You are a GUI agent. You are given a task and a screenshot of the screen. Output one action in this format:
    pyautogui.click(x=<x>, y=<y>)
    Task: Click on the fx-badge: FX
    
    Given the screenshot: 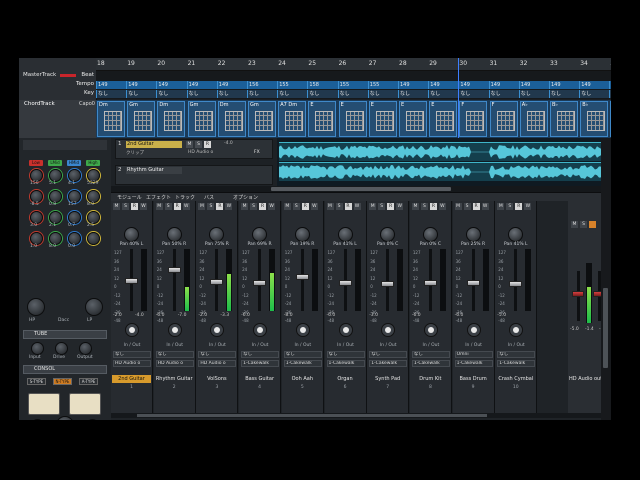 What is the action you would take?
    pyautogui.click(x=257, y=152)
    